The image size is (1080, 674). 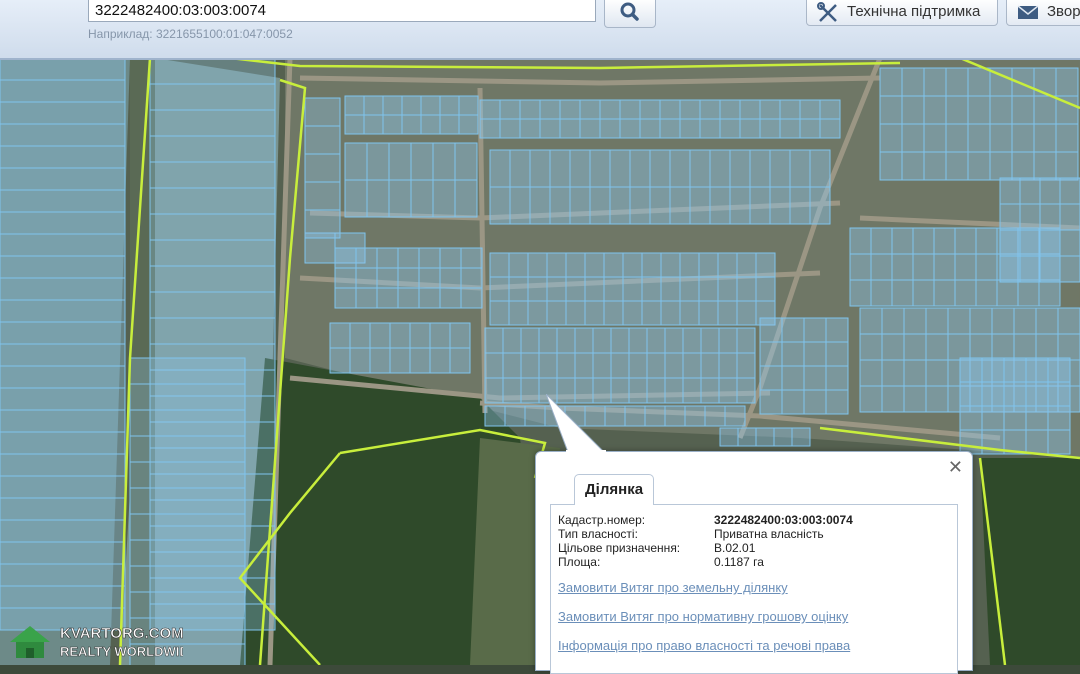 What do you see at coordinates (902, 13) in the screenshot?
I see `tech-support-button: Технічна підтримка` at bounding box center [902, 13].